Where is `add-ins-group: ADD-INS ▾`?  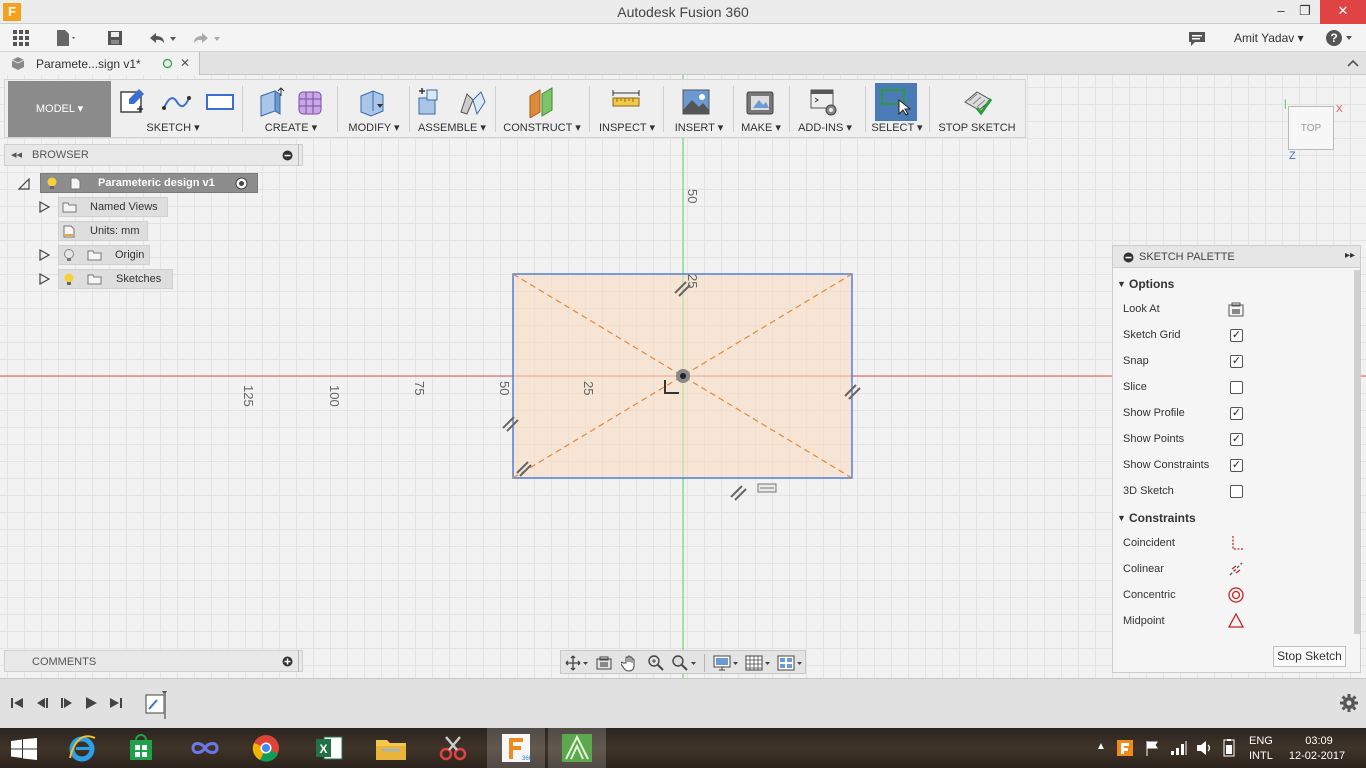
add-ins-group: ADD-INS ▾ is located at coordinates (825, 108).